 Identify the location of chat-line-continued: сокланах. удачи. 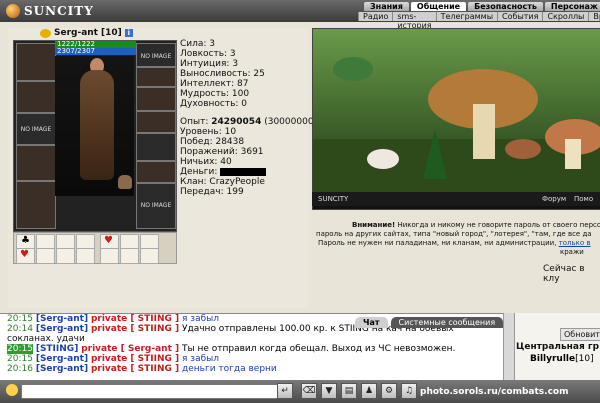
(46, 339).